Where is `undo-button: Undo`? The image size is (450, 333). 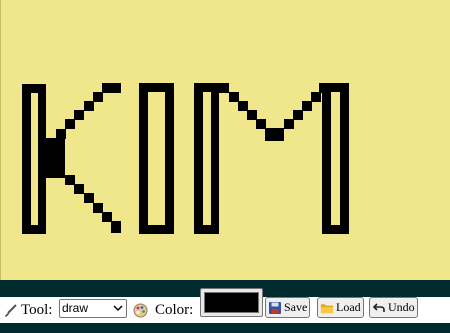
undo-button: Undo is located at coordinates (393, 307).